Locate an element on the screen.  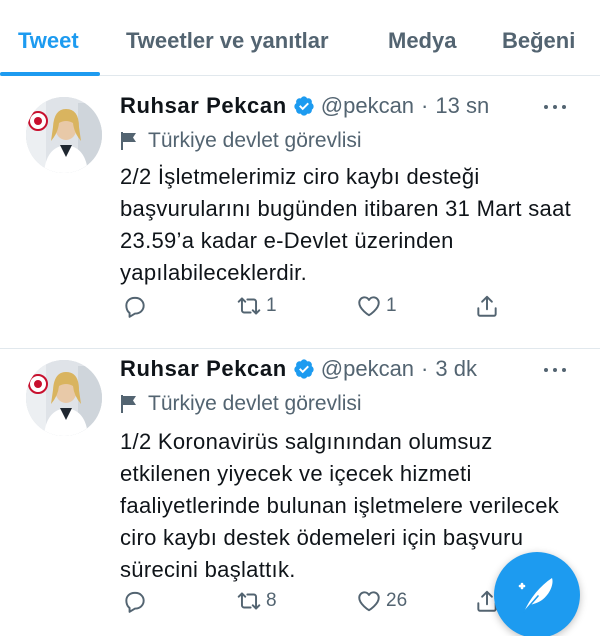
share-icon is located at coordinates (487, 306).